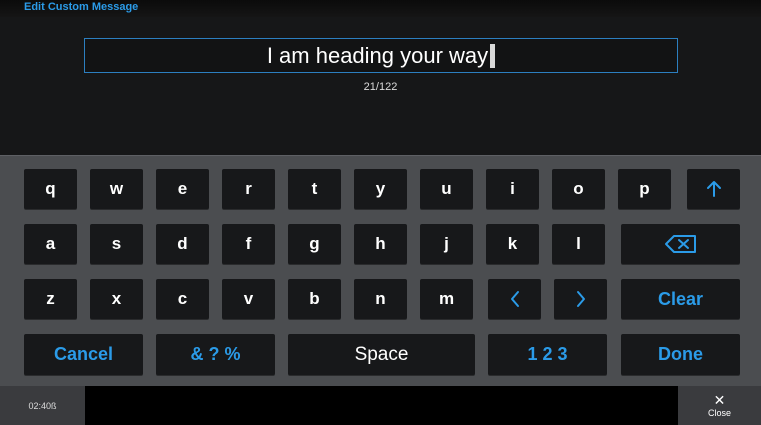 This screenshot has width=761, height=425. I want to click on cancel-button: Cancel, so click(83, 354).